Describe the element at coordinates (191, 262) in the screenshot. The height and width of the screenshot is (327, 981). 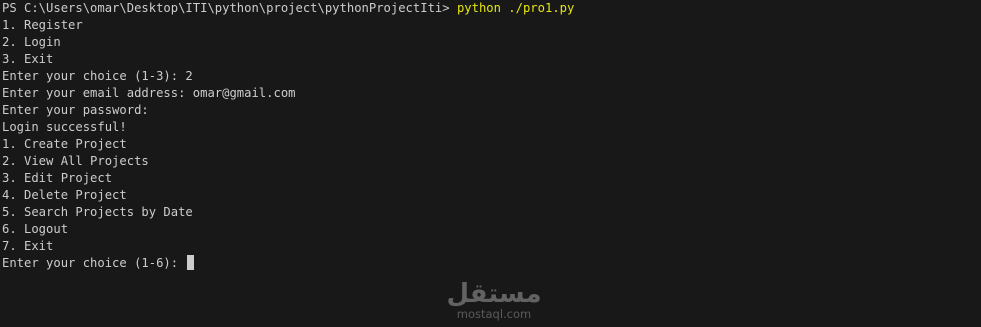
I see `text-cursor` at that location.